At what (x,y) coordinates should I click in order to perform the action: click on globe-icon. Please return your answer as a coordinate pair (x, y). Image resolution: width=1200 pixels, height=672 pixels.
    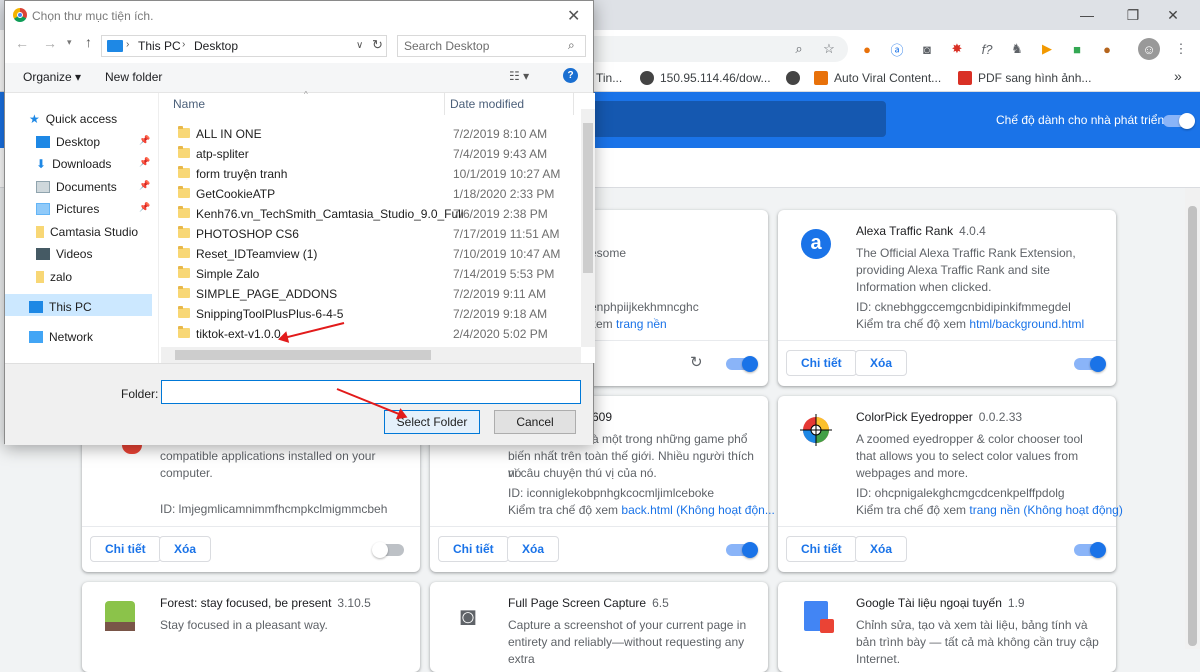
    Looking at the image, I should click on (647, 78).